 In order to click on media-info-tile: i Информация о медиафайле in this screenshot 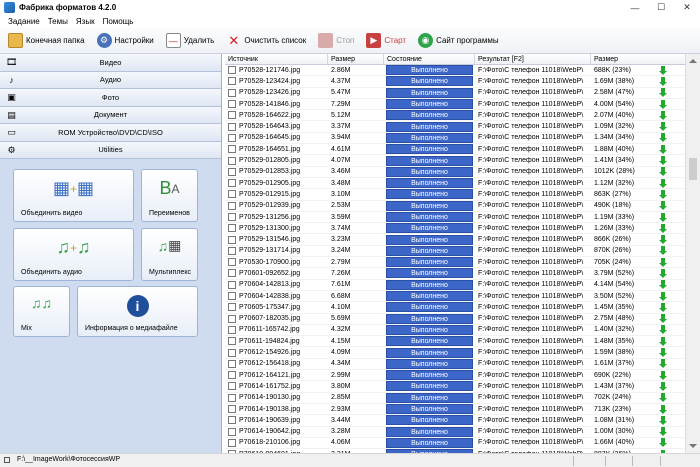, I will do `click(137, 311)`.